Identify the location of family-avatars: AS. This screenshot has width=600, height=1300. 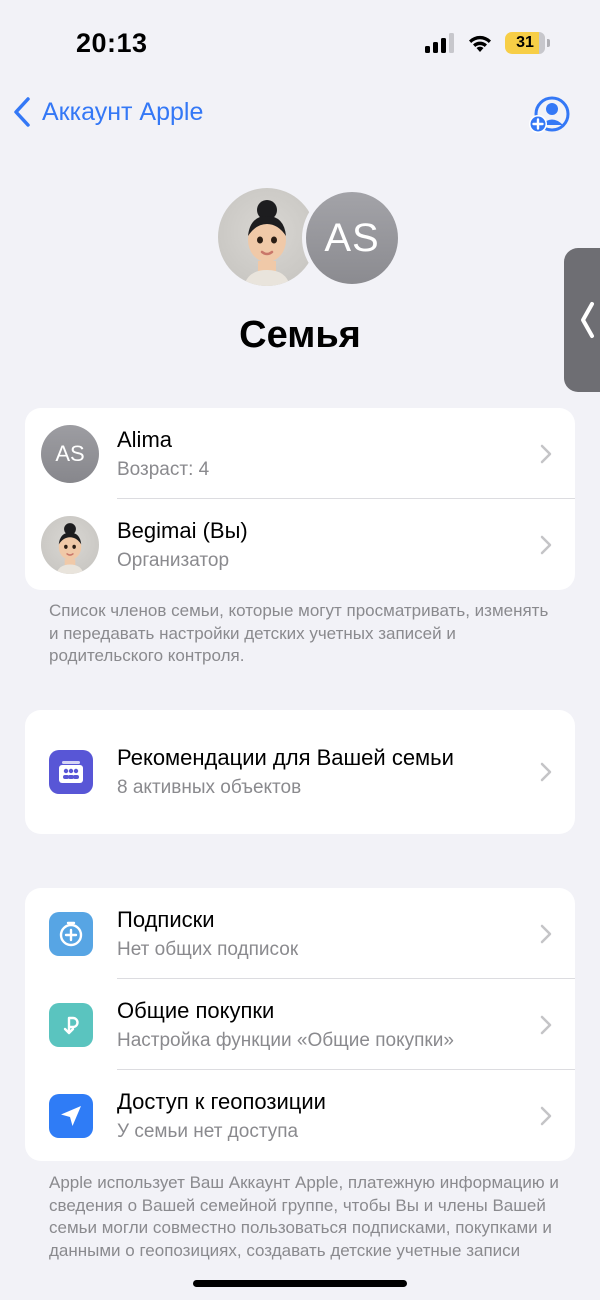
(310, 238).